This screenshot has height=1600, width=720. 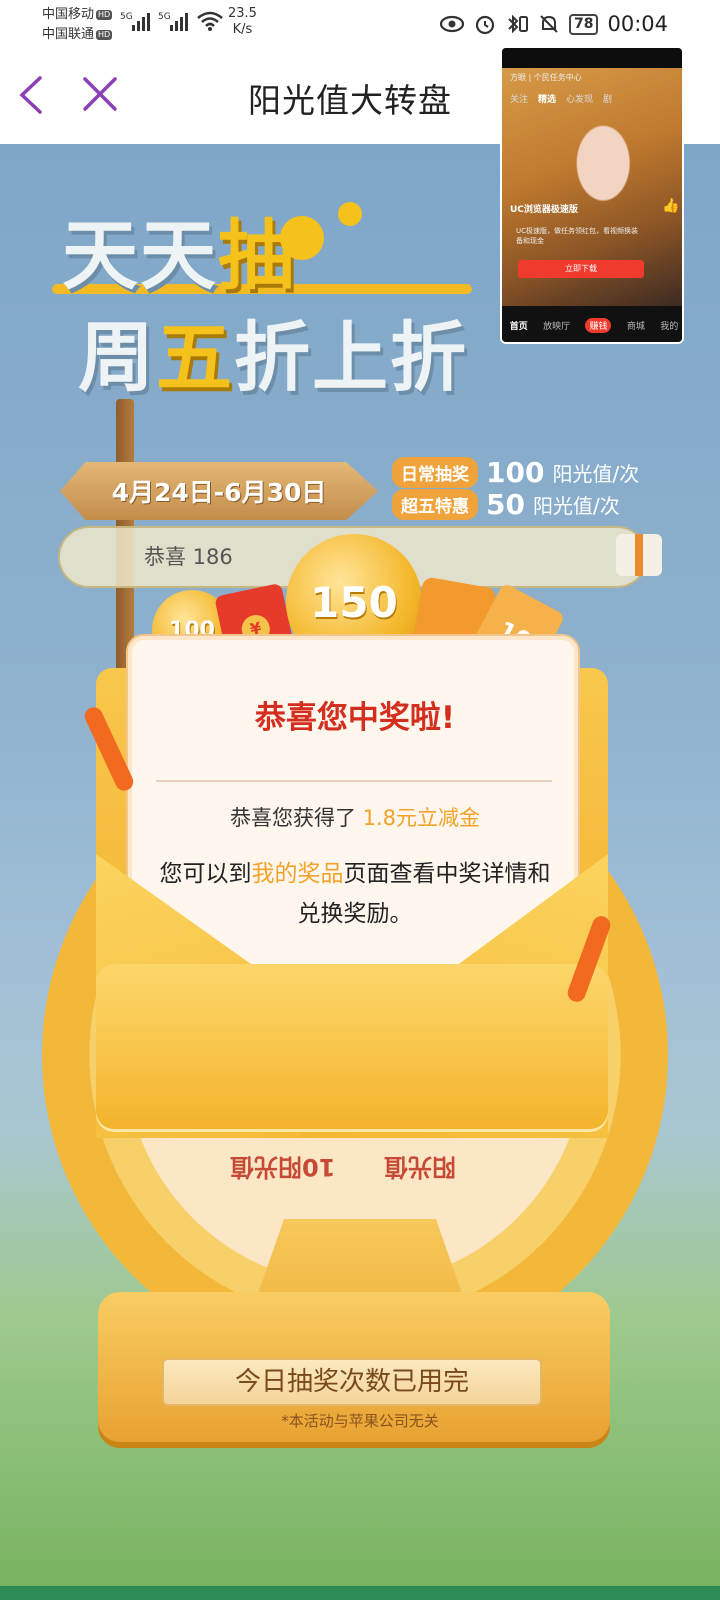 What do you see at coordinates (321, 231) in the screenshot?
I see `sun-decoration-icon` at bounding box center [321, 231].